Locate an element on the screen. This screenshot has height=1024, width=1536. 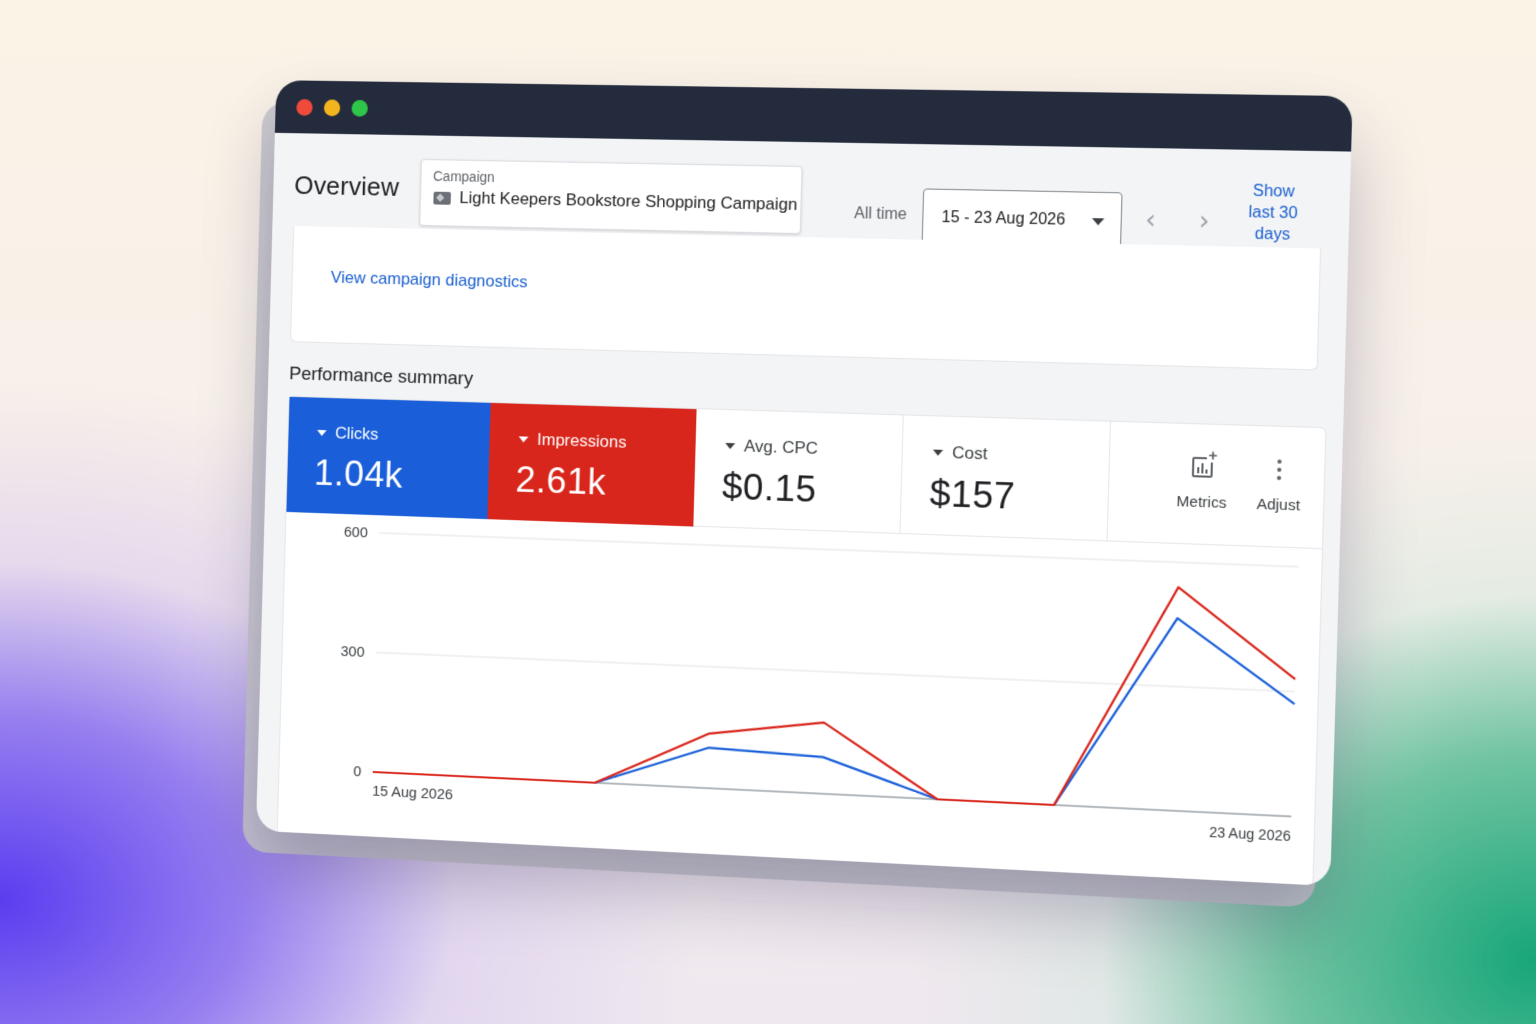
y-tick-label: 300 is located at coordinates (352, 652).